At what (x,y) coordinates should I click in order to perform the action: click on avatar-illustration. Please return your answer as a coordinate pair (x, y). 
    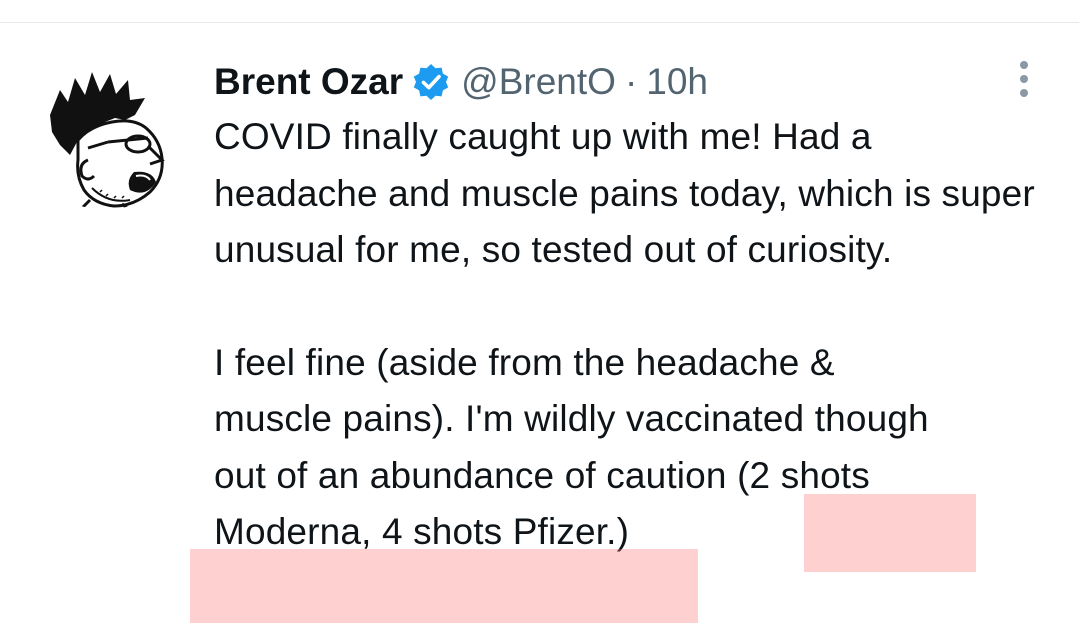
    Looking at the image, I should click on (105, 135).